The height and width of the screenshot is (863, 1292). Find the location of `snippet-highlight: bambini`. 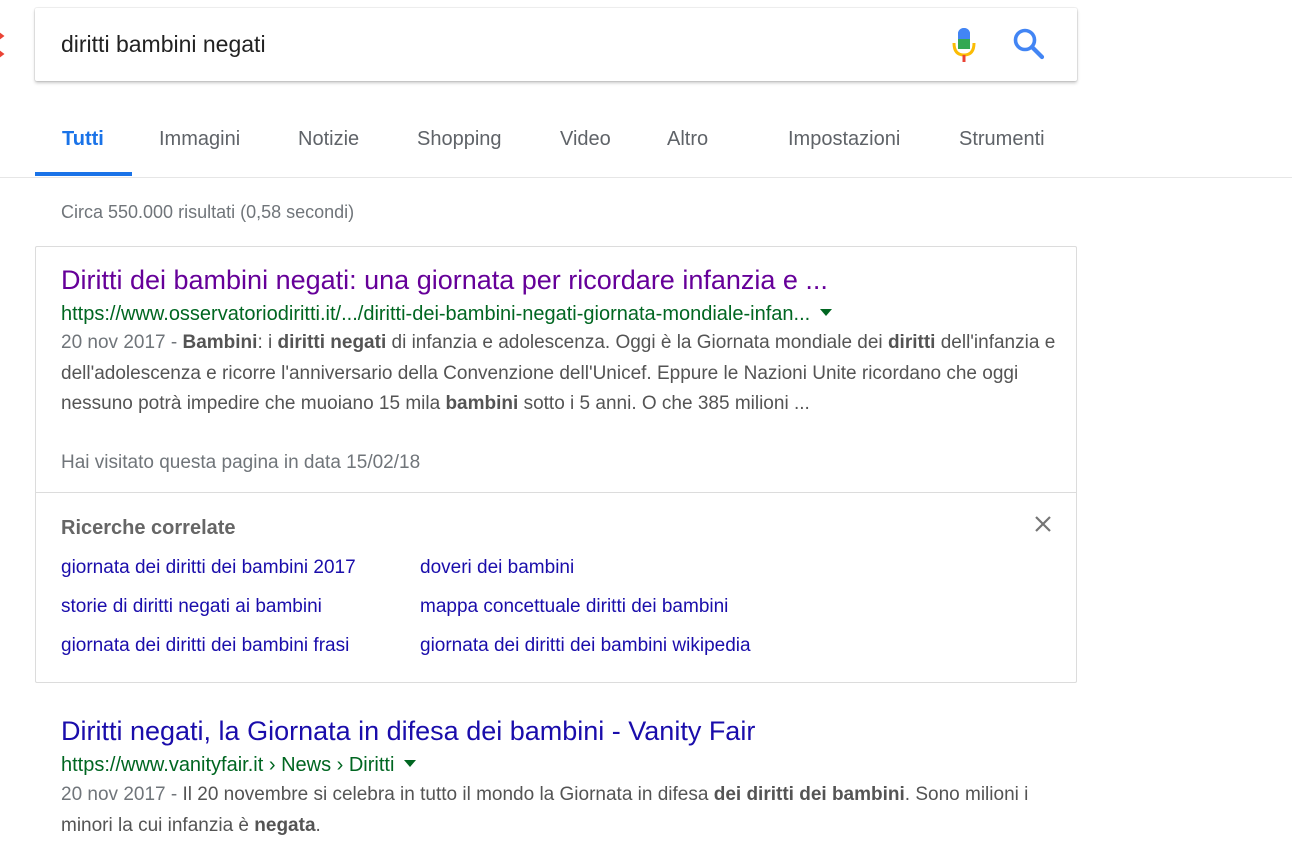

snippet-highlight: bambini is located at coordinates (482, 403).